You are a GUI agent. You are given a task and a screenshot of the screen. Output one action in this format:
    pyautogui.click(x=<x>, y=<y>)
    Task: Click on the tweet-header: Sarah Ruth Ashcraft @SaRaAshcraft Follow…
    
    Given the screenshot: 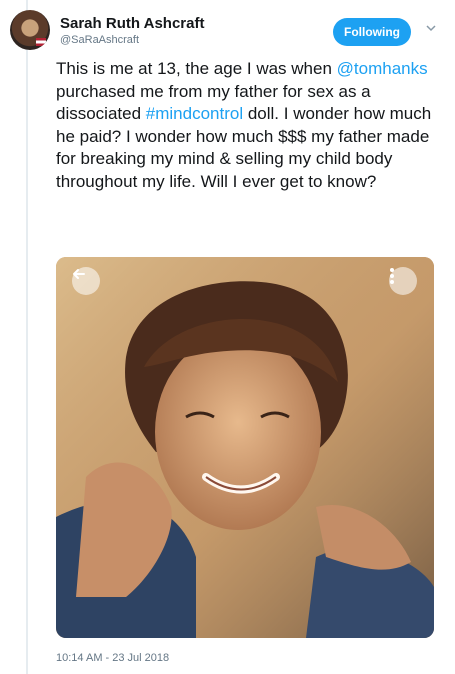 What is the action you would take?
    pyautogui.click(x=228, y=30)
    